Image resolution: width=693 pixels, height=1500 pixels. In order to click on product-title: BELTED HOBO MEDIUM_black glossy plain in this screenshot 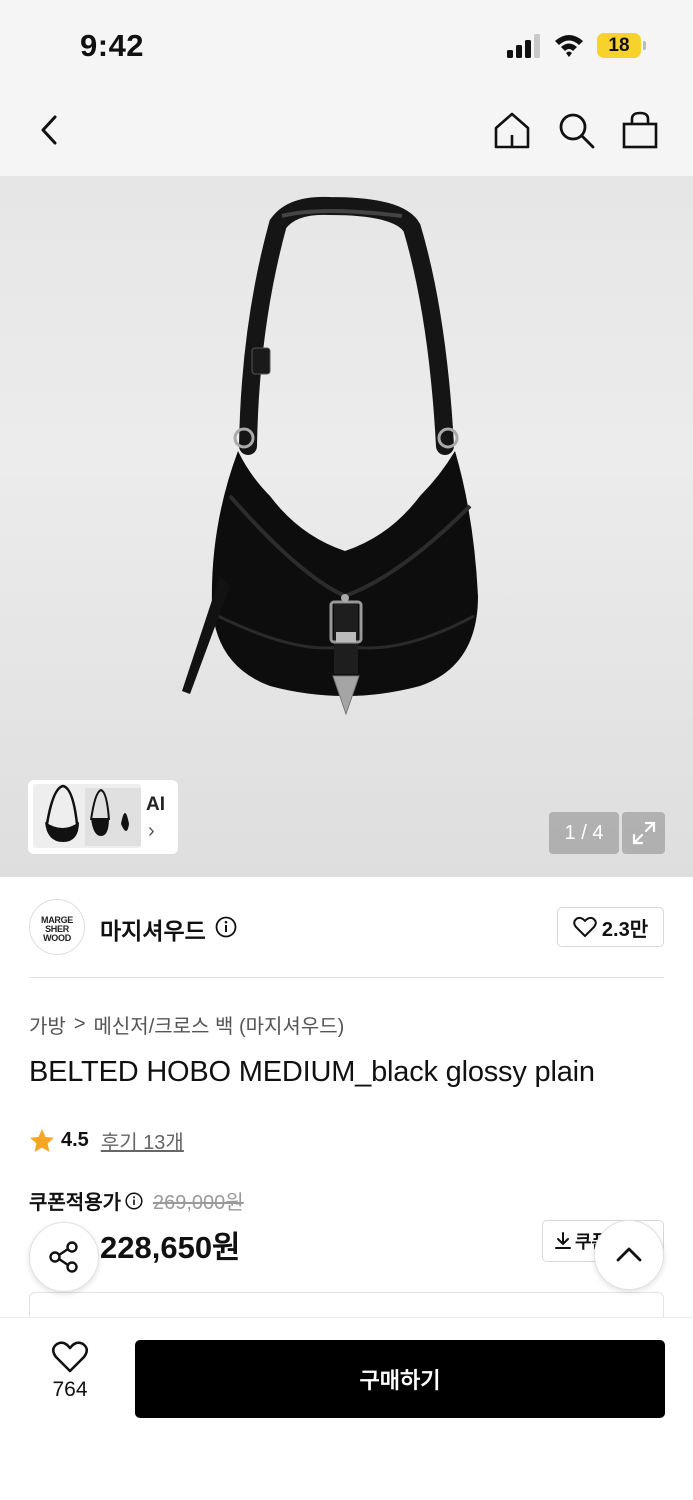, I will do `click(312, 1072)`.